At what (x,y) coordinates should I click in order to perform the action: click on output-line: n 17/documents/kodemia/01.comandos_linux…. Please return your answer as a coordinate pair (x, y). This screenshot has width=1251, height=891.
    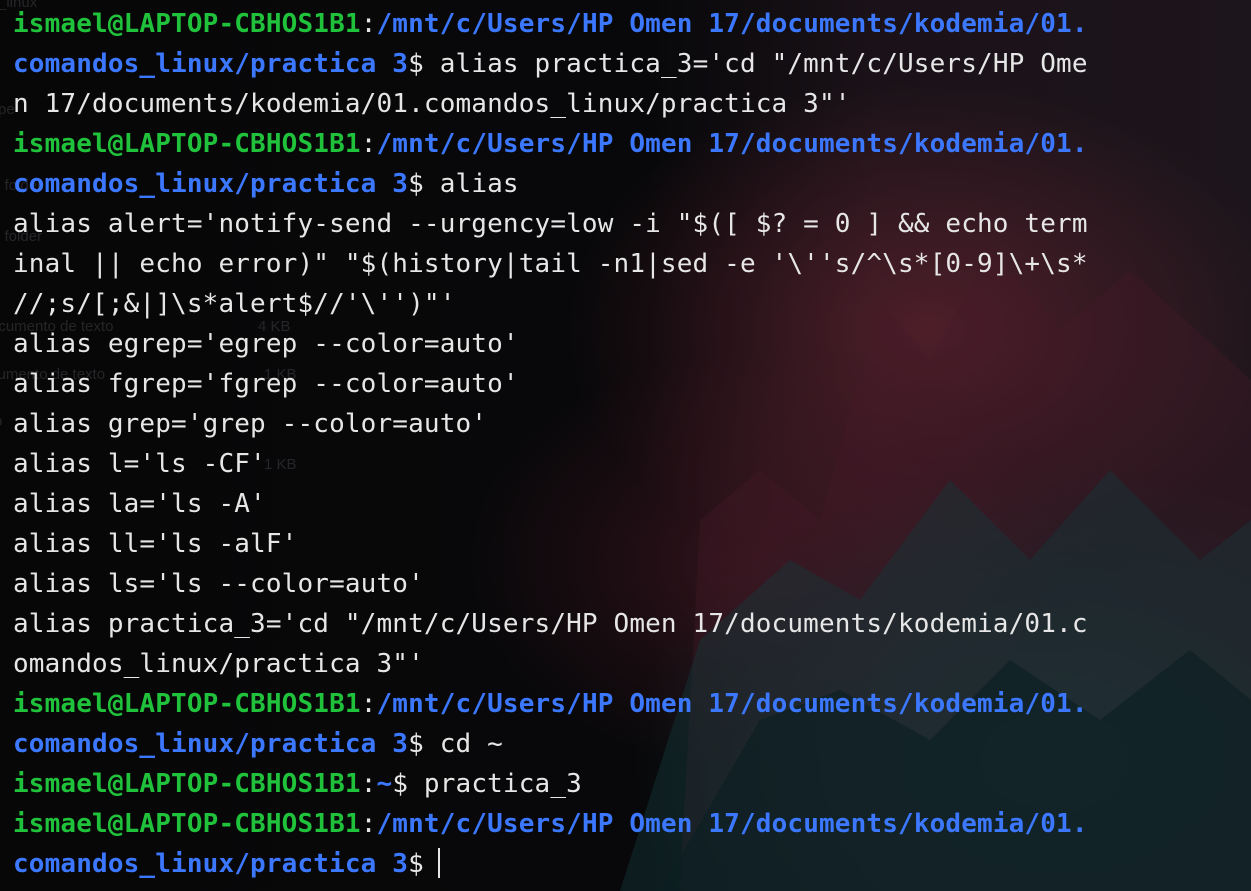
    Looking at the image, I should click on (432, 104).